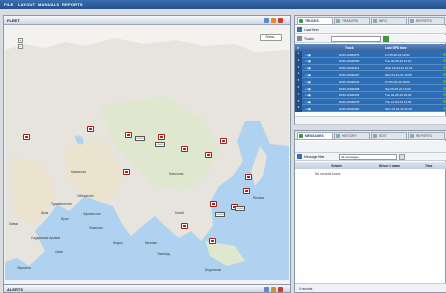  I want to click on map-label-india: Индия, so click(118, 243).